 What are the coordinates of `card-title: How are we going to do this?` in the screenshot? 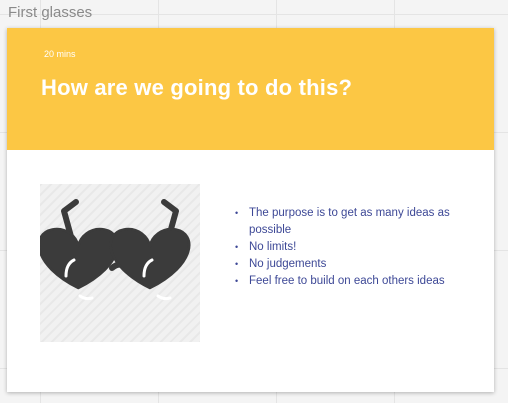 It's located at (197, 87).